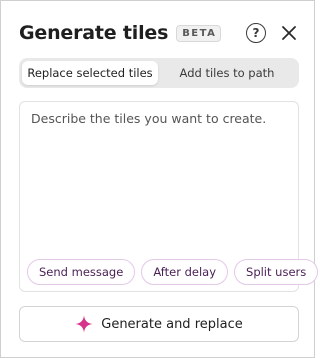 This screenshot has width=320, height=358. I want to click on mode-tabs: Replace selected tiles Add tiles to path, so click(159, 73).